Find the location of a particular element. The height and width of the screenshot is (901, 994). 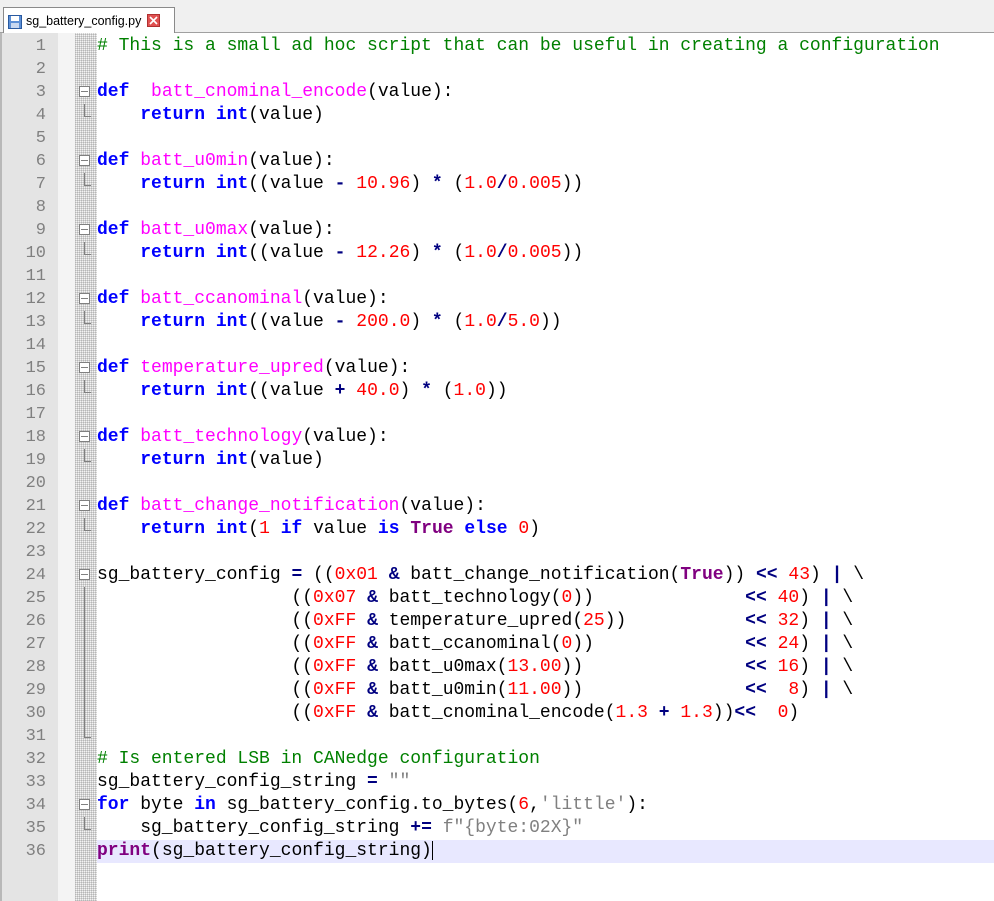

fold-line is located at coordinates (84, 598).